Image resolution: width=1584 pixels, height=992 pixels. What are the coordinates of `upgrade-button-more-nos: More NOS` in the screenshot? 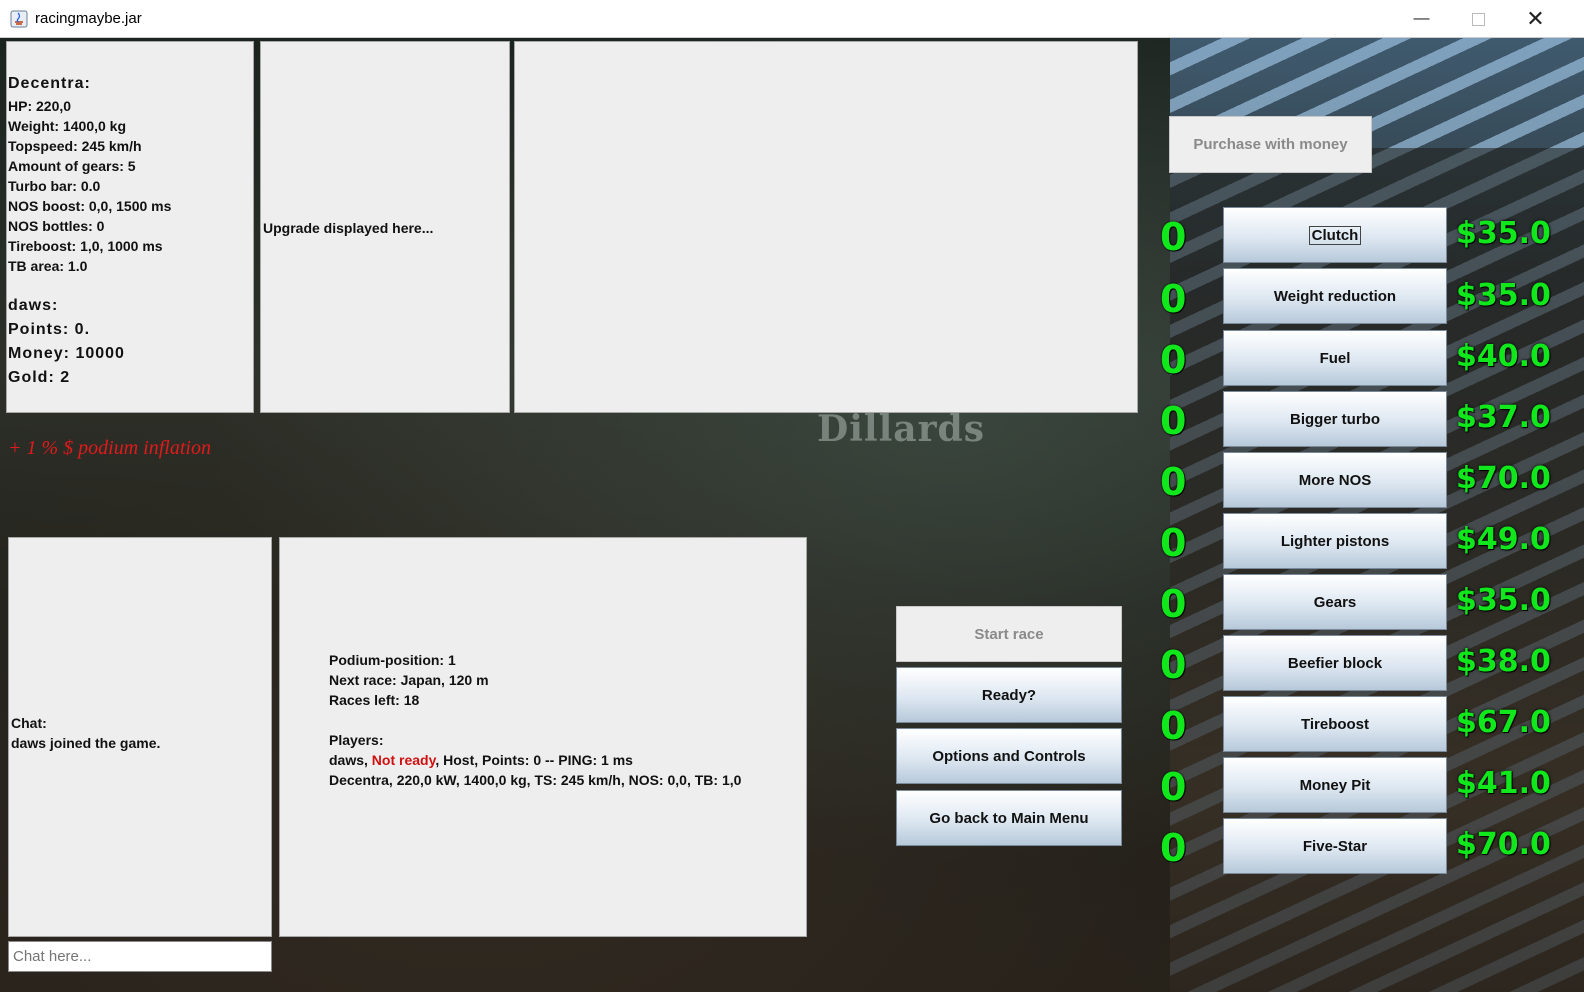 It's located at (1335, 480).